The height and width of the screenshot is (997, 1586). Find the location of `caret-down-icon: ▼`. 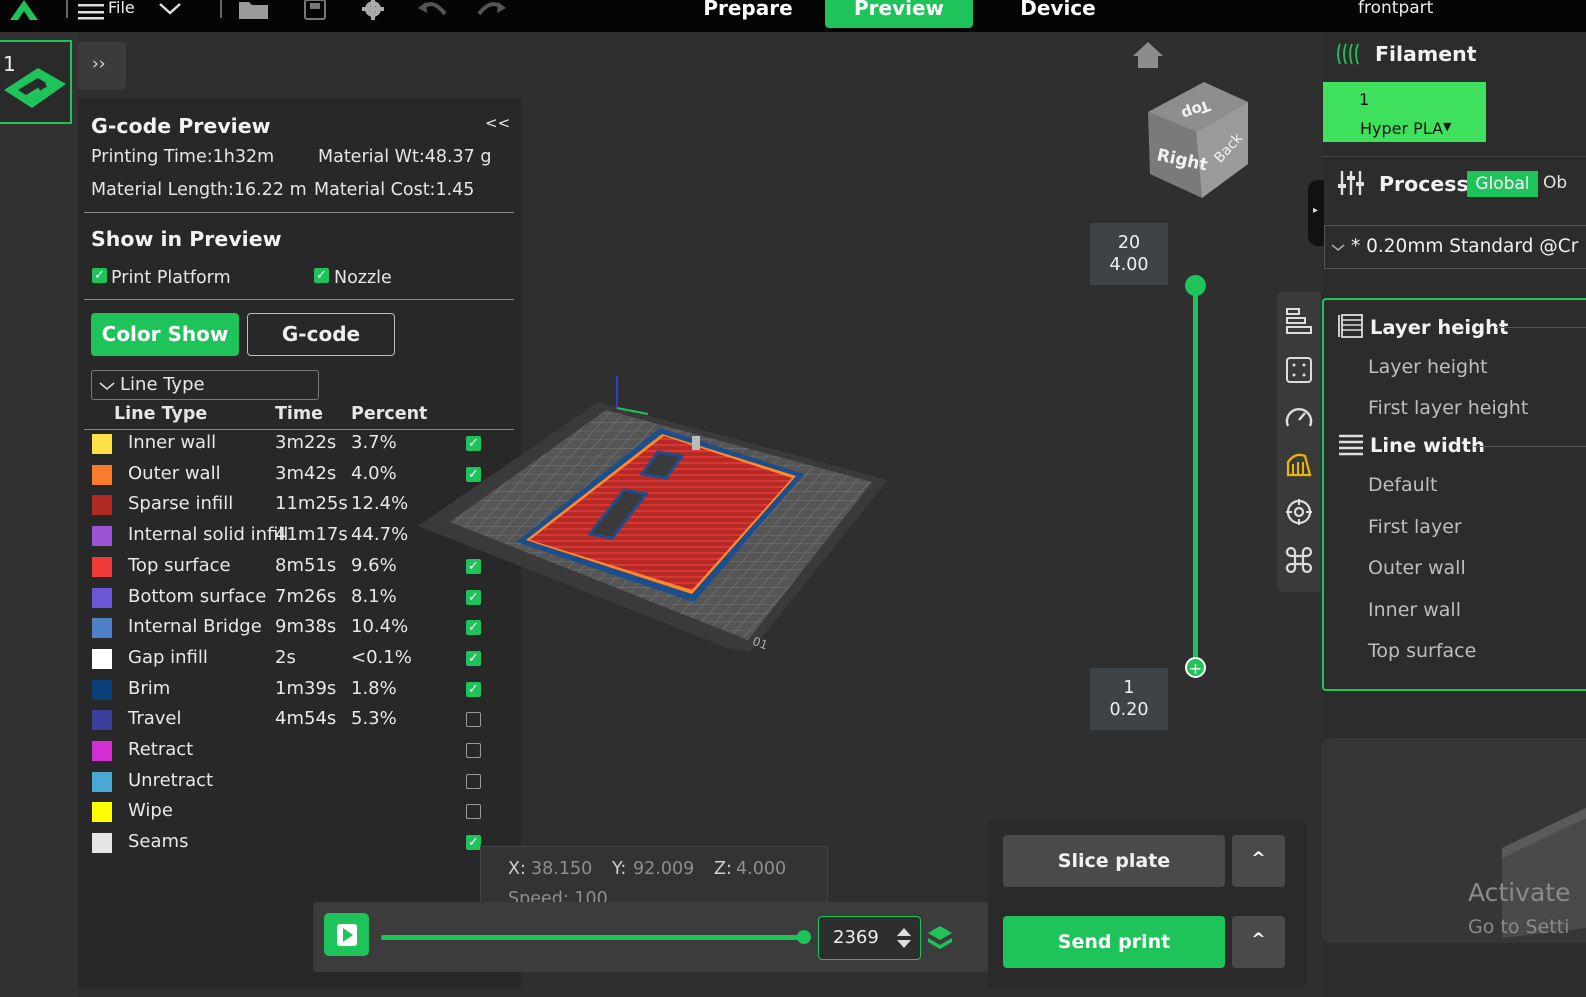

caret-down-icon: ▼ is located at coordinates (1447, 126).